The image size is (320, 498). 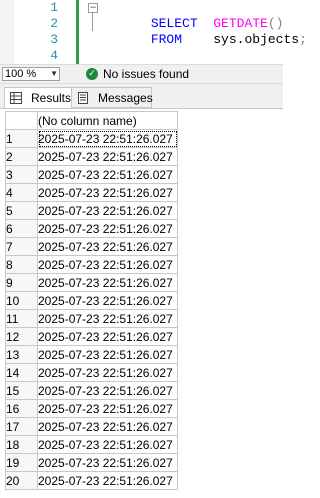 I want to click on table-row: 11 2025-07-23 22:51:26.027, so click(x=91, y=318).